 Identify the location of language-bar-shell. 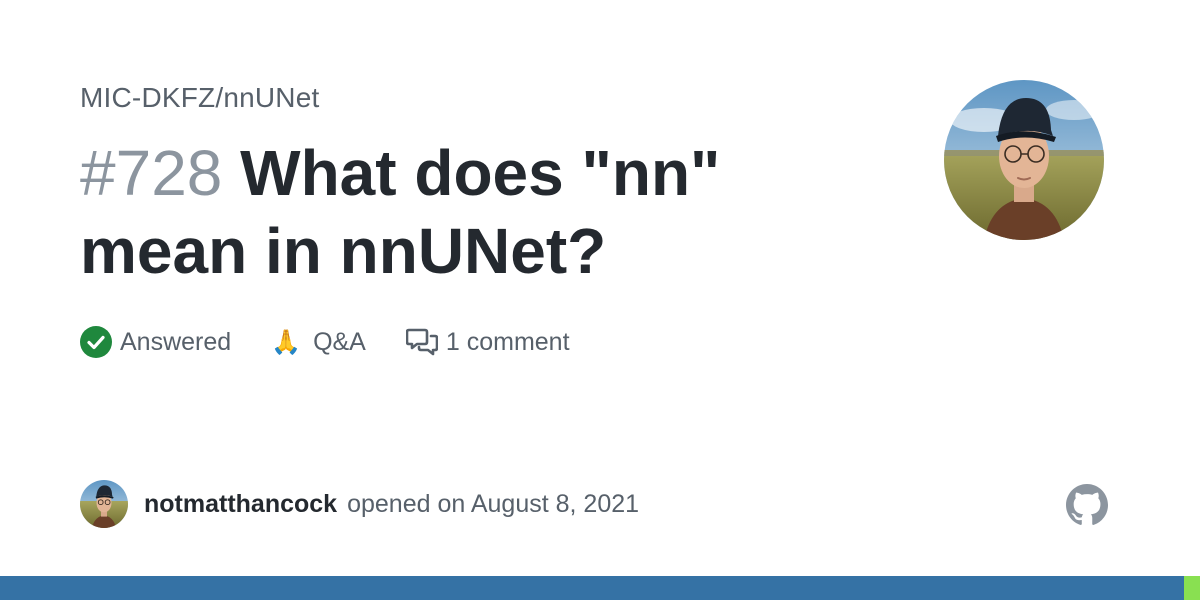
(1192, 588).